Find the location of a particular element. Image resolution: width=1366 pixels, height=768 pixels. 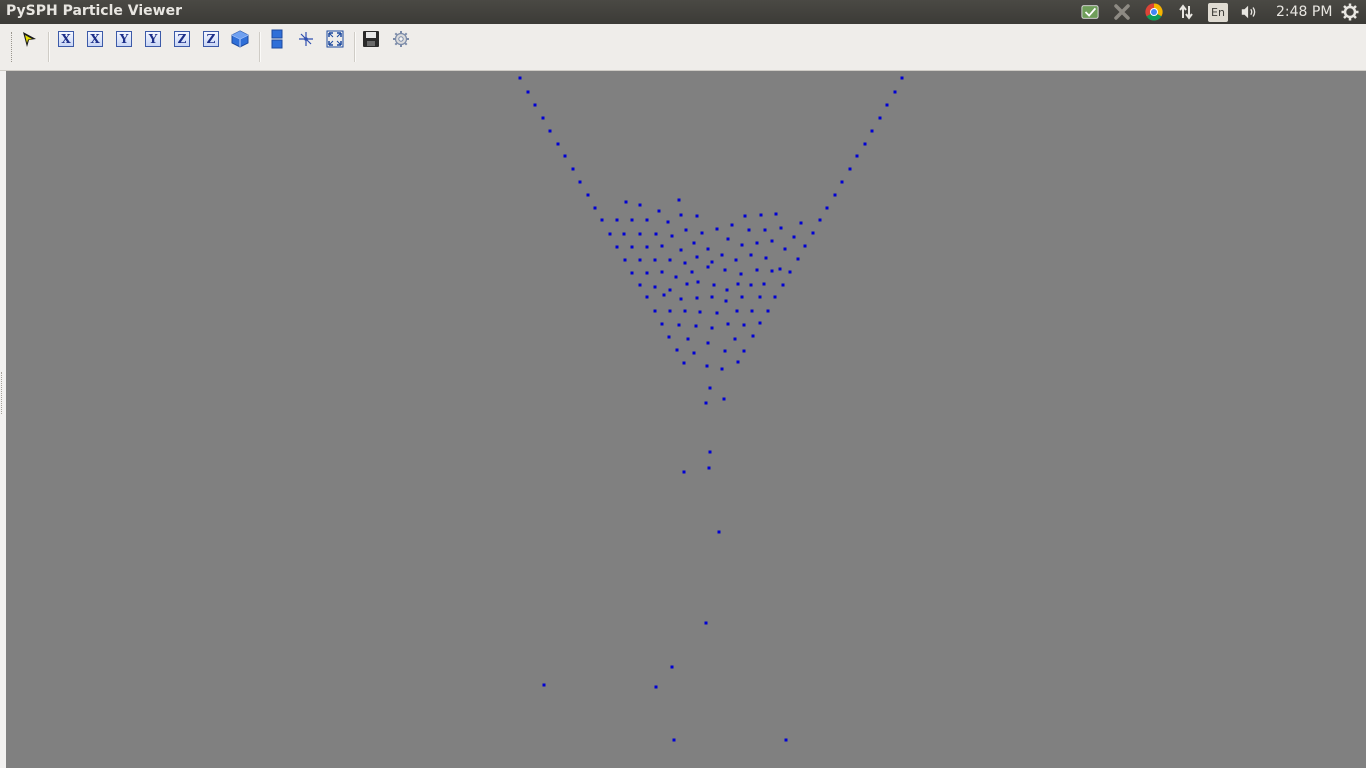

keyboard-indicator-icon is located at coordinates (1090, 12).